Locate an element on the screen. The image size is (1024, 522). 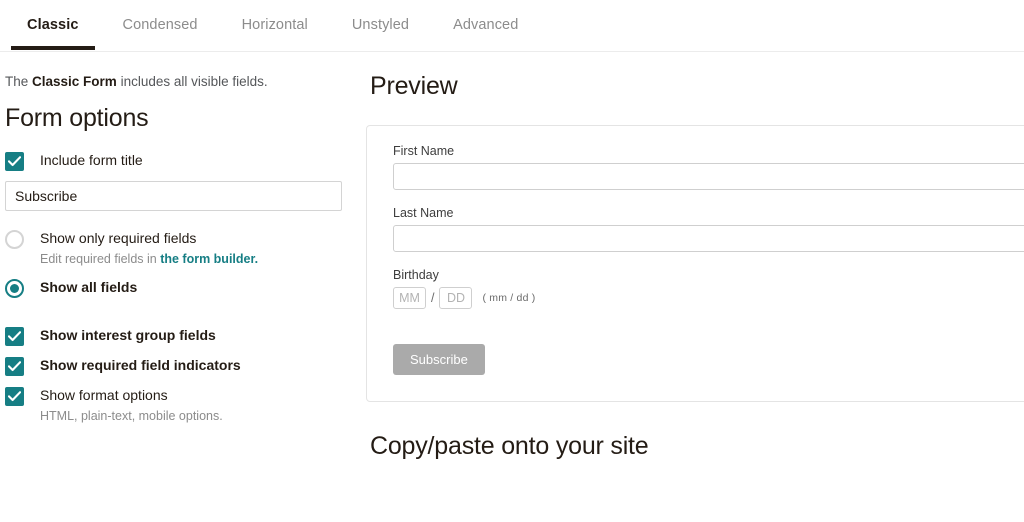
first-name-label: First Name is located at coordinates (424, 151).